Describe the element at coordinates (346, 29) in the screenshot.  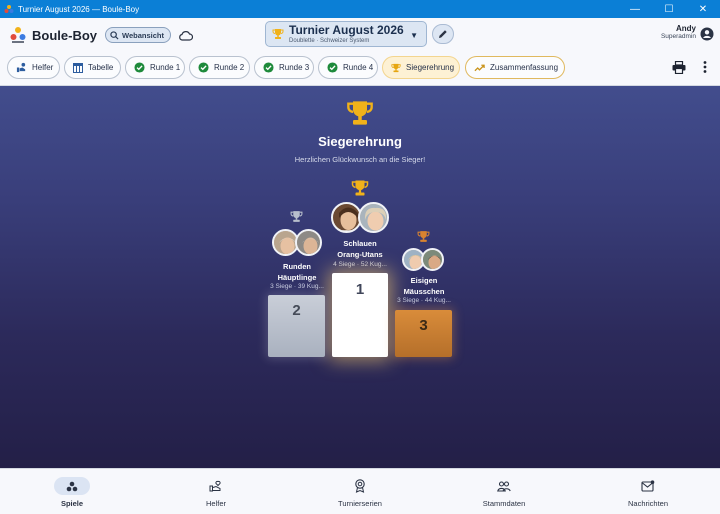
I see `tournament-name: Turnier August 2026` at that location.